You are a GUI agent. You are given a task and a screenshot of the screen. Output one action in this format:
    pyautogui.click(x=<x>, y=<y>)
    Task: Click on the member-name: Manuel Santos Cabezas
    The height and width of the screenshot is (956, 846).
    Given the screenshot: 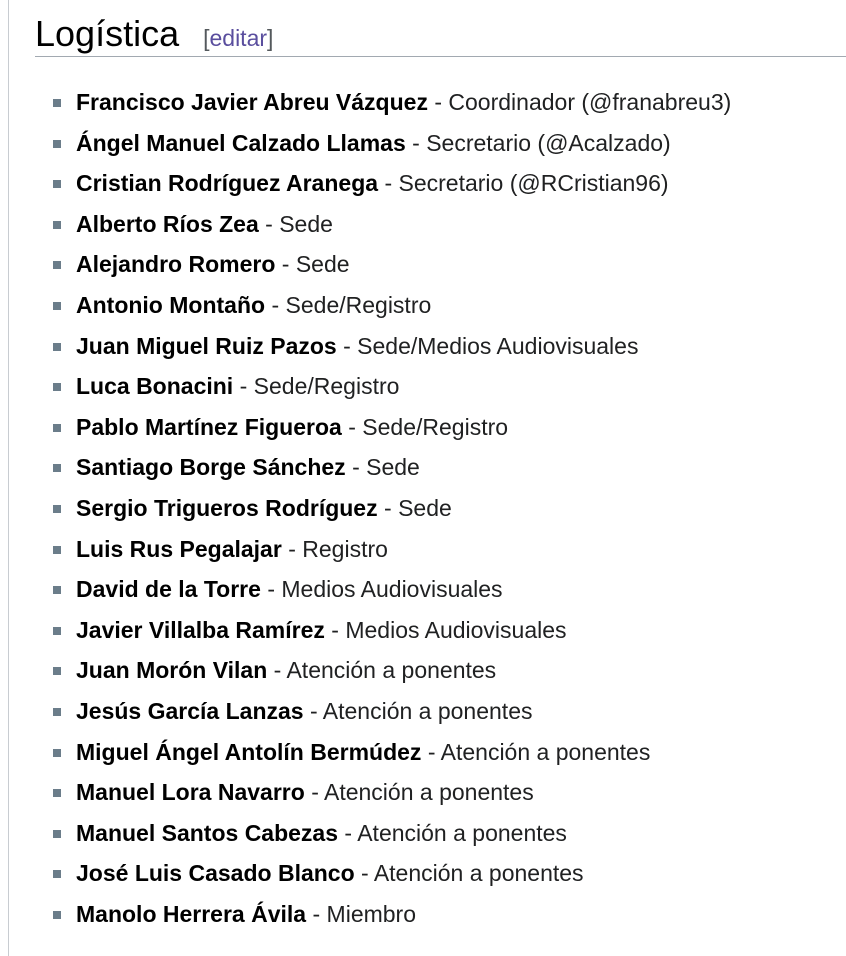 What is the action you would take?
    pyautogui.click(x=207, y=832)
    